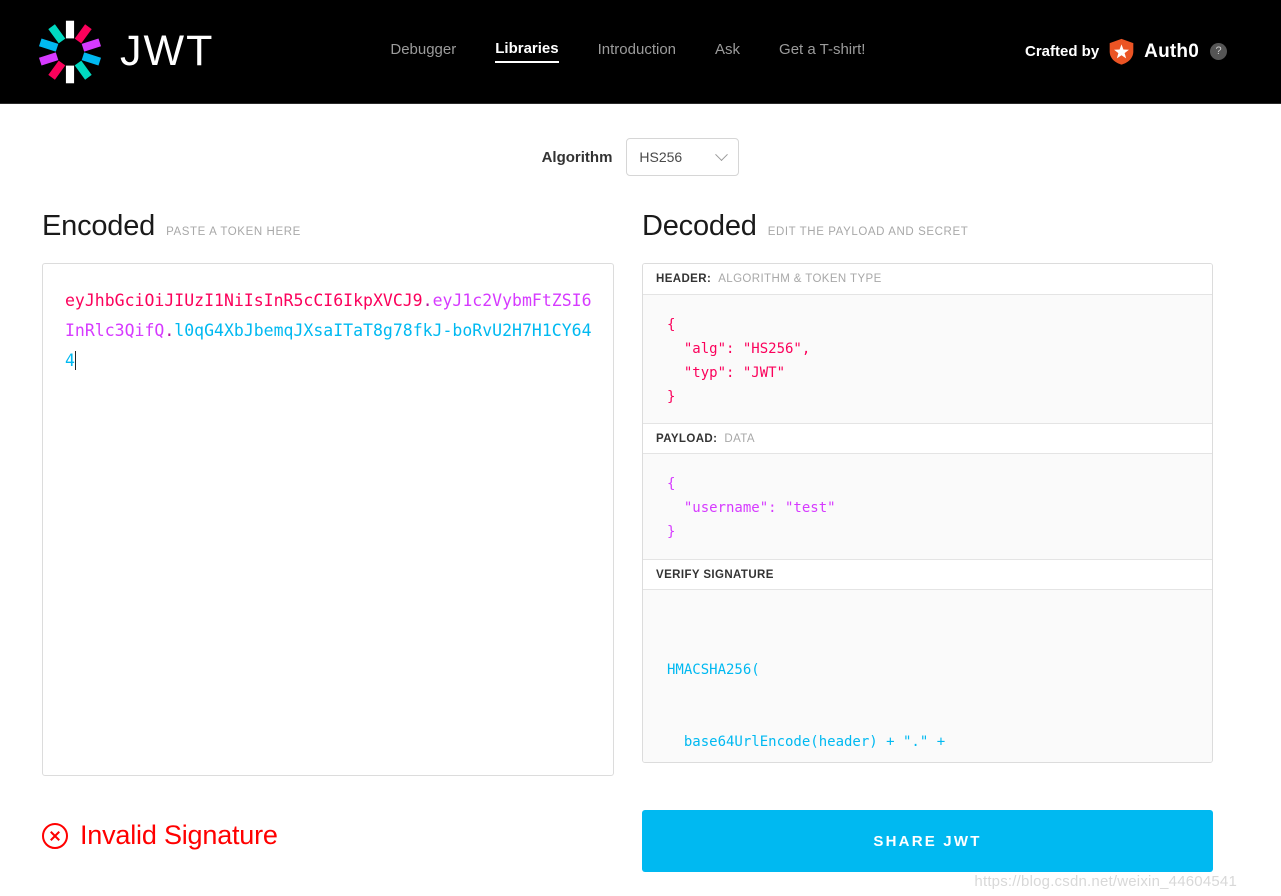 The image size is (1281, 896). I want to click on encoded-subtitle: PASTE A TOKEN HERE, so click(233, 232).